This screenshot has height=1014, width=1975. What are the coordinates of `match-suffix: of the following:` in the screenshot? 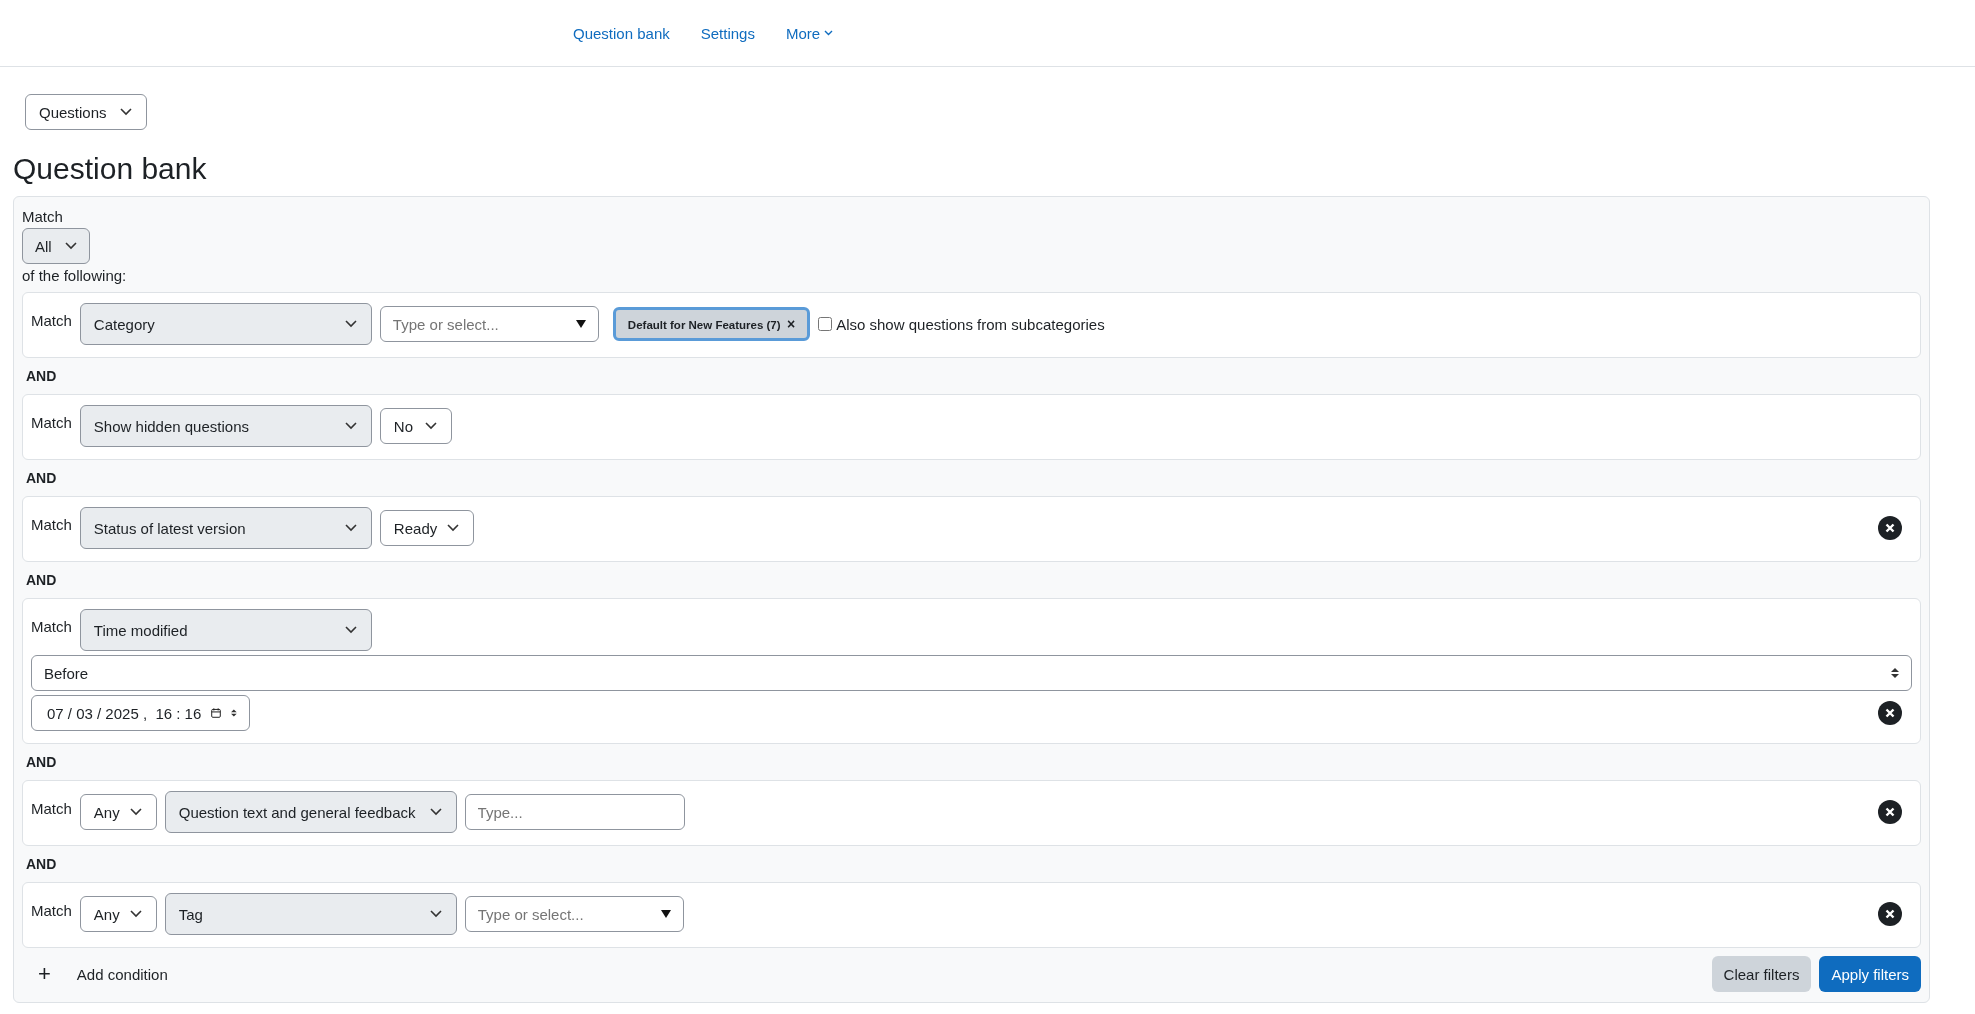 It's located at (75, 275).